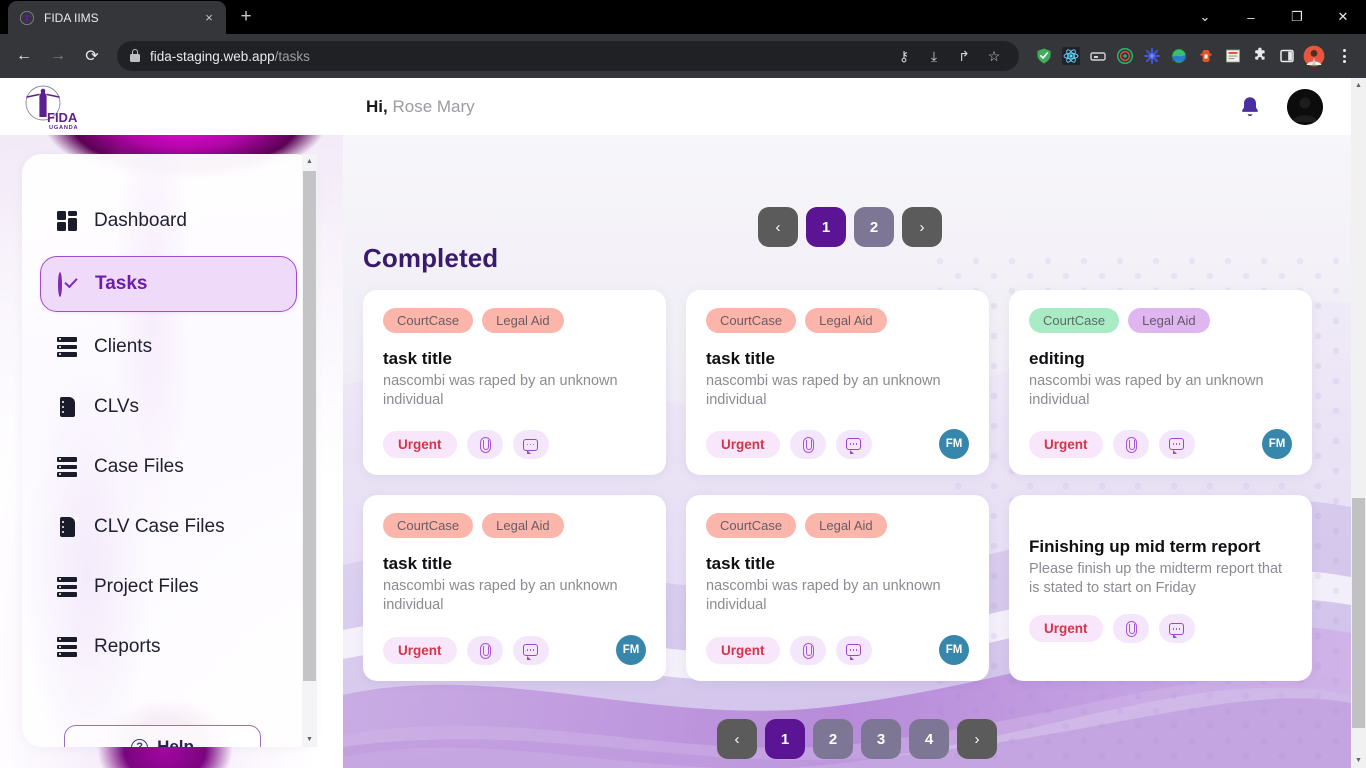  What do you see at coordinates (67, 407) in the screenshot?
I see `document-icon` at bounding box center [67, 407].